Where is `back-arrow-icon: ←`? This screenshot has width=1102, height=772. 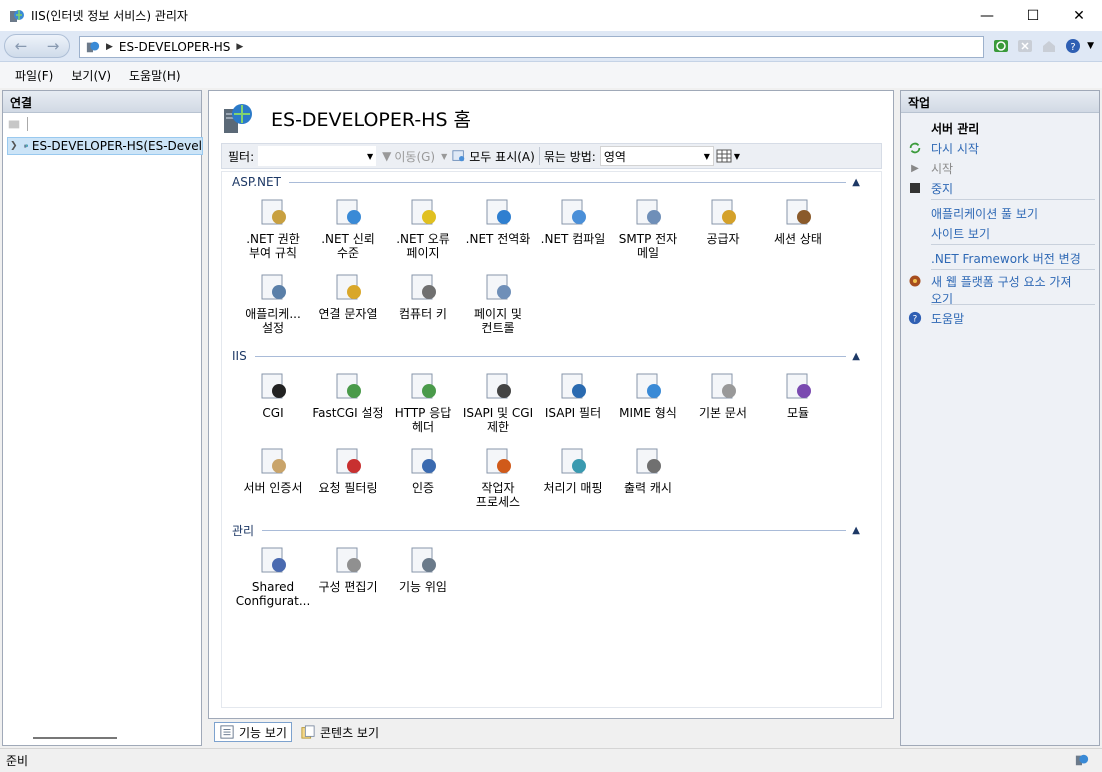
back-arrow-icon: ← is located at coordinates (21, 46).